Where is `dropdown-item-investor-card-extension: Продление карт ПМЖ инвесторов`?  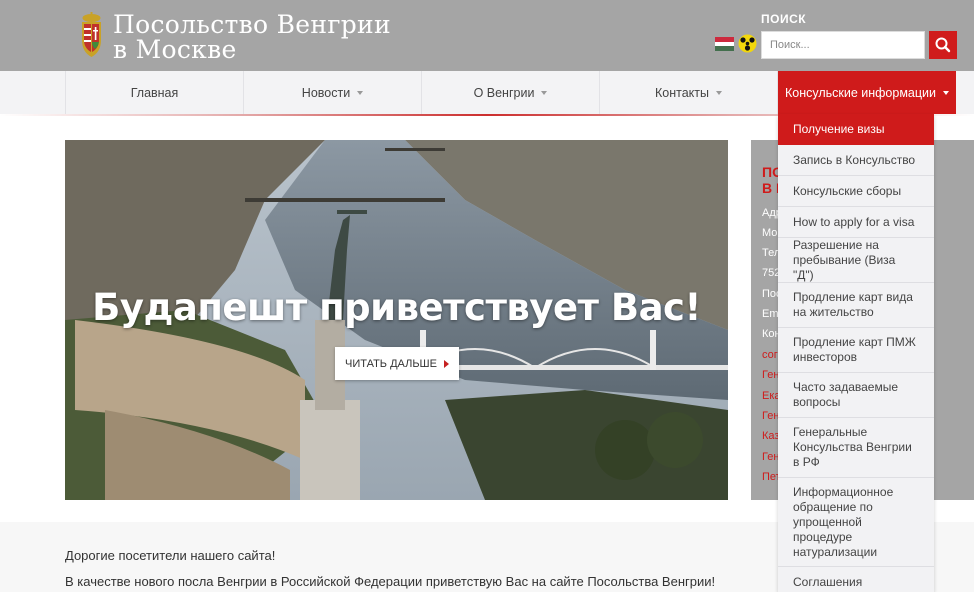
dropdown-item-investor-card-extension: Продление карт ПМЖ инвесторов is located at coordinates (856, 350).